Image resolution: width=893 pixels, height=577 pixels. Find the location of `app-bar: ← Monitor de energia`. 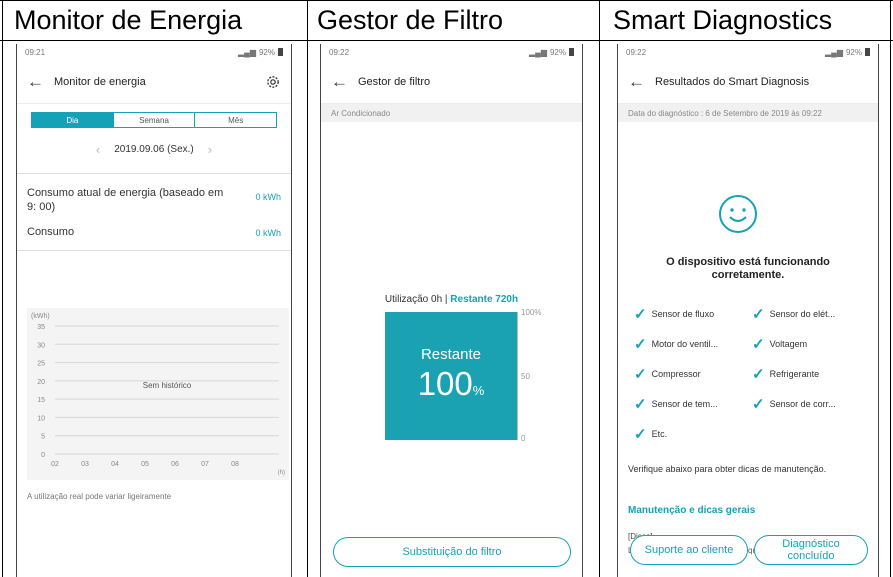

app-bar: ← Monitor de energia is located at coordinates (154, 82).